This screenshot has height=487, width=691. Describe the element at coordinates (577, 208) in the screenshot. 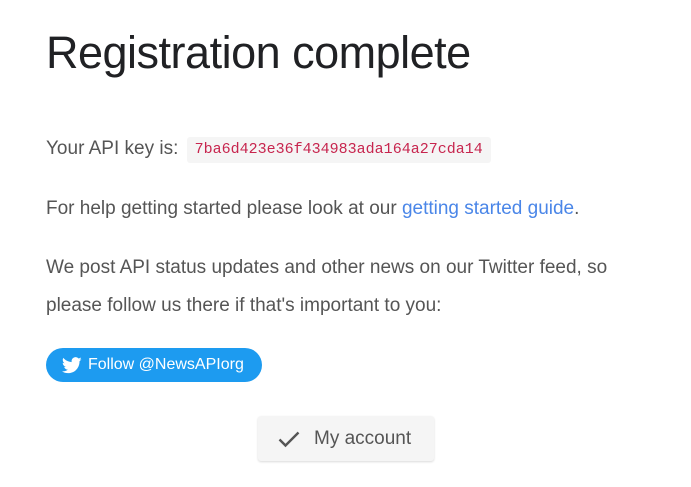

I see `help-text-suffix: .` at that location.